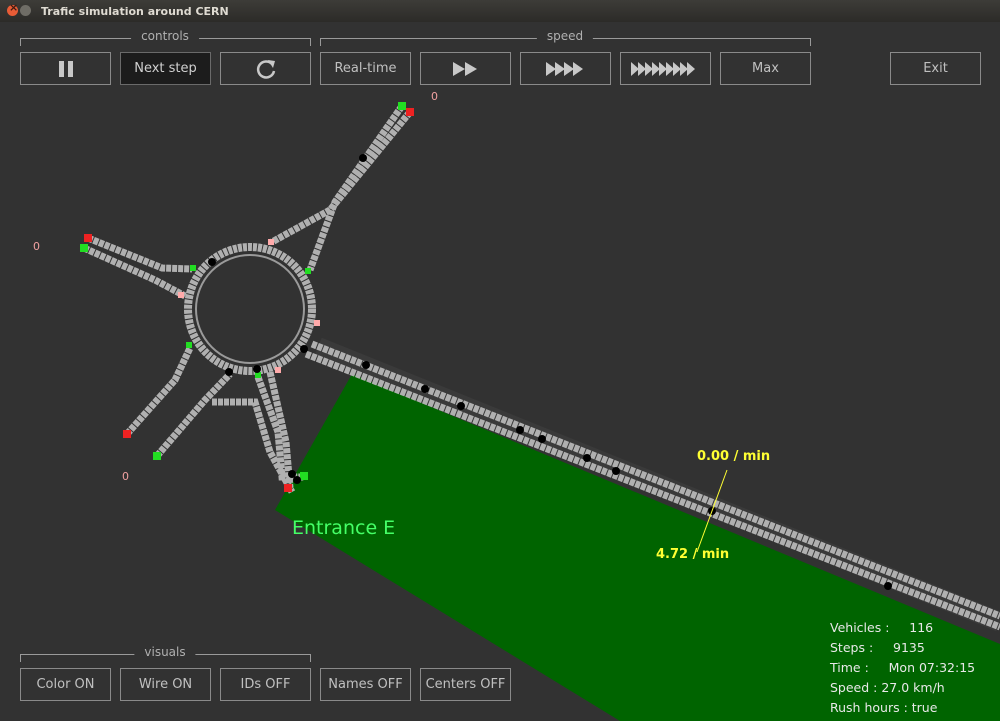  Describe the element at coordinates (434, 96) in the screenshot. I see `counter-top: 0` at that location.